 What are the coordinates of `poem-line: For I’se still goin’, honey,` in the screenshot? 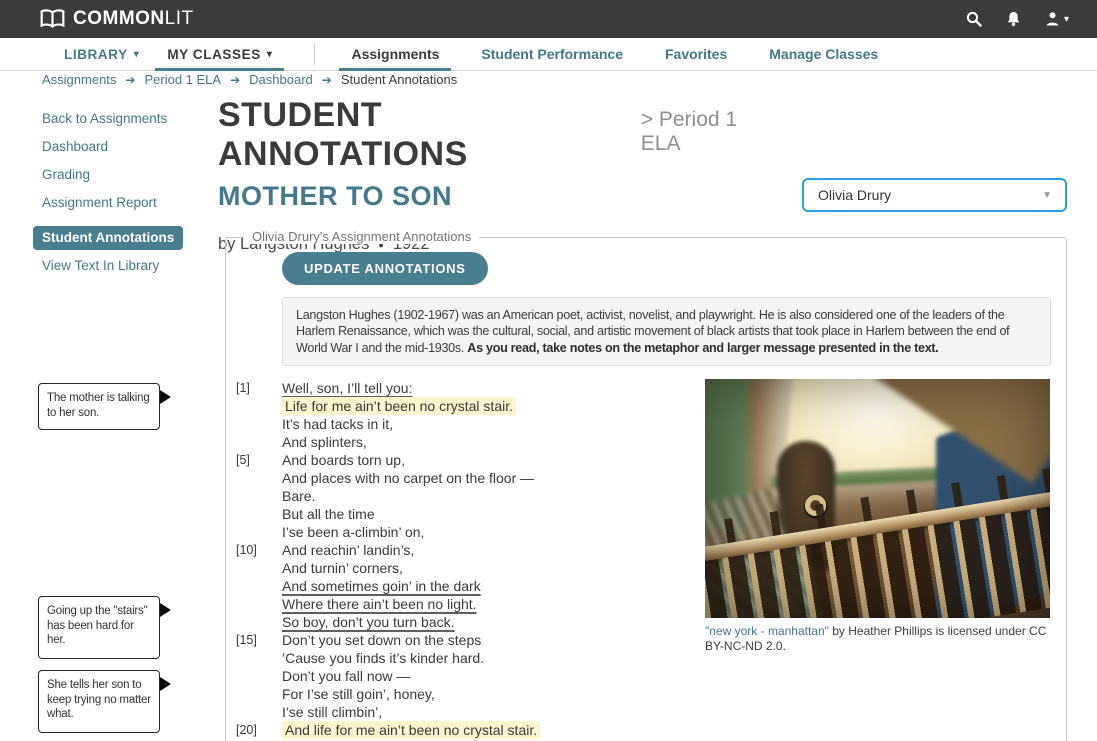 It's located at (464, 694).